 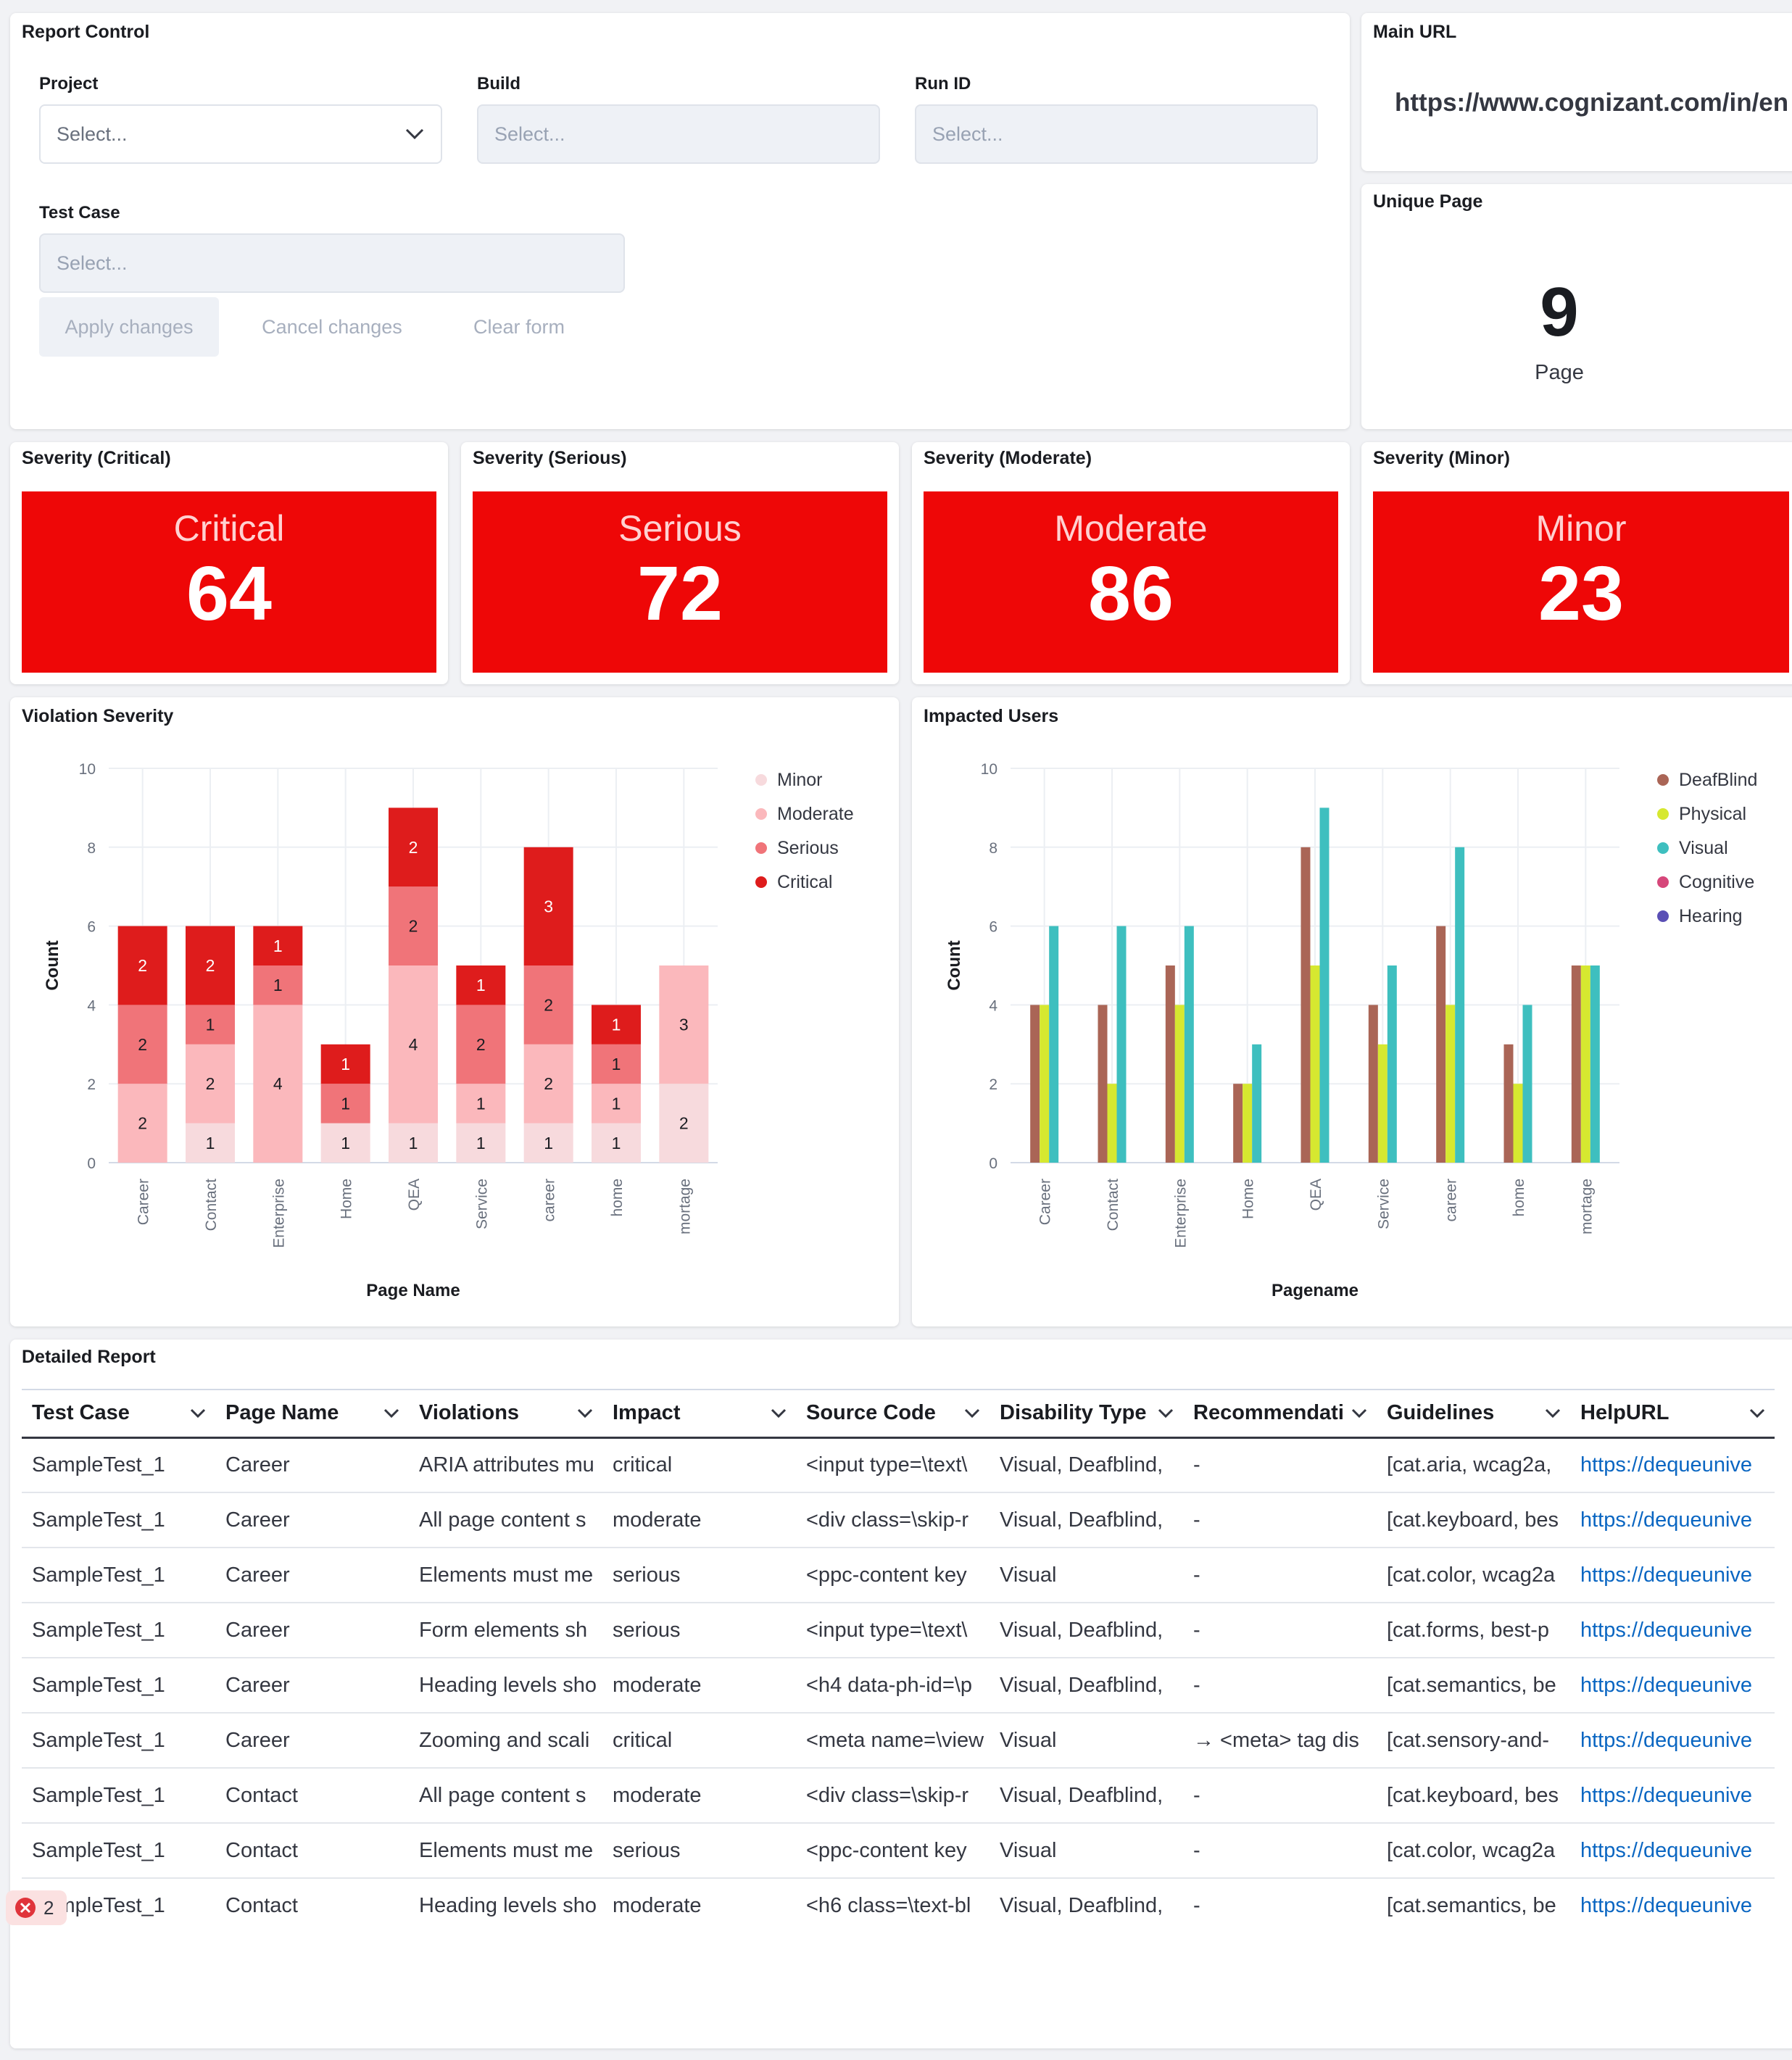 I want to click on unique-page-unit: Page, so click(x=1560, y=373).